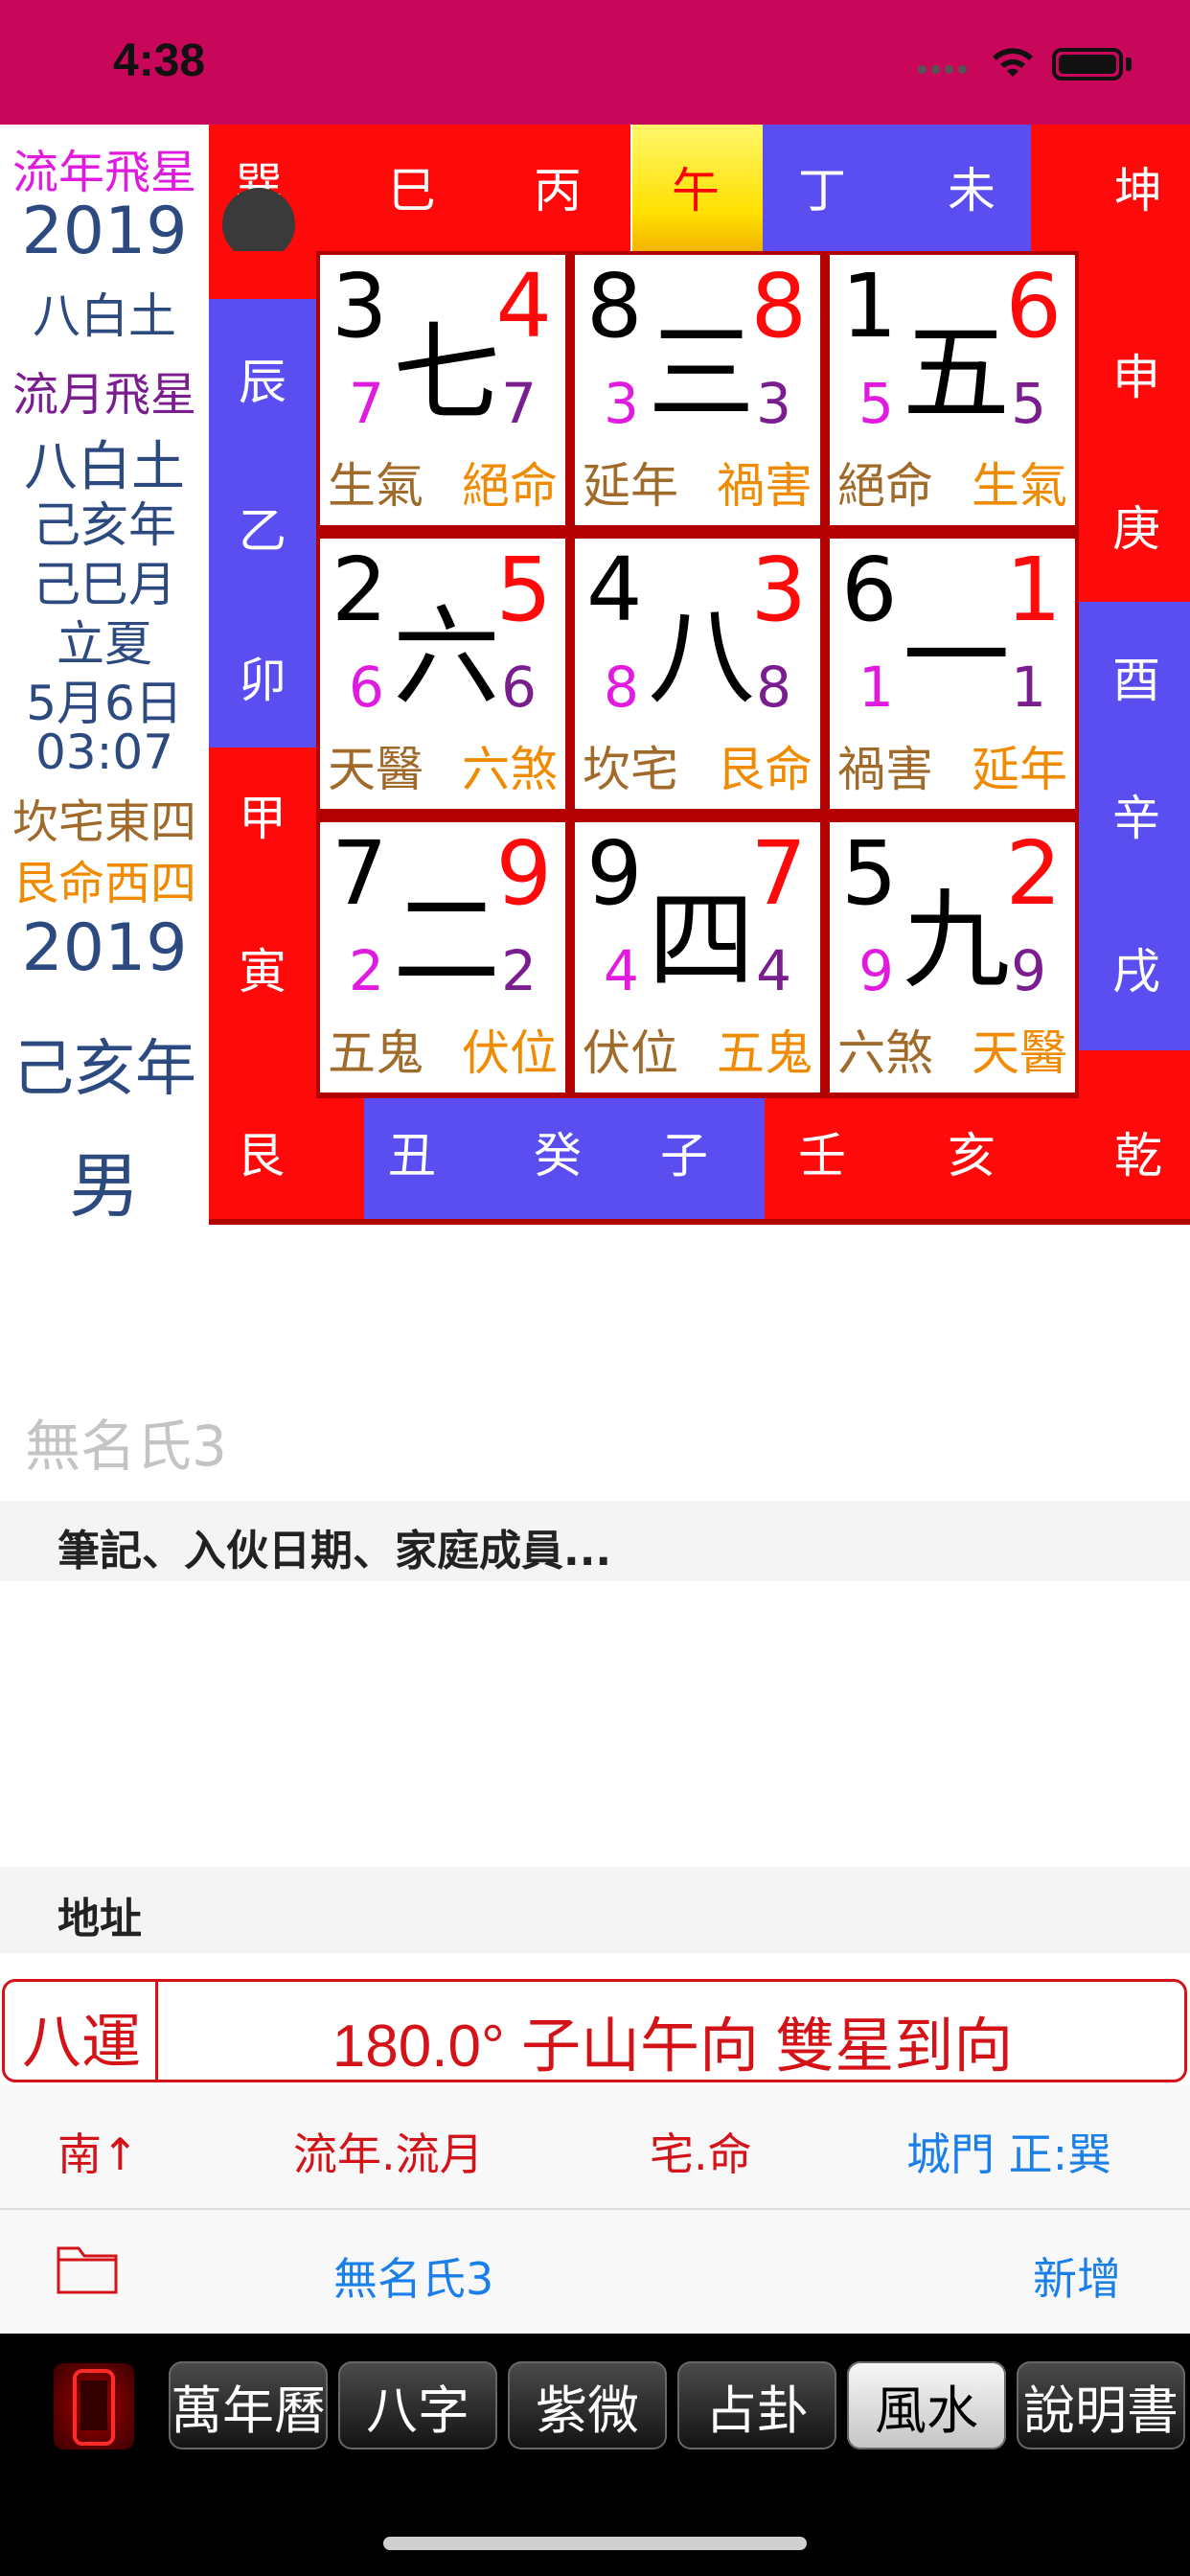 Image resolution: width=1190 pixels, height=2576 pixels. I want to click on compass-bottom-2: 癸, so click(558, 1152).